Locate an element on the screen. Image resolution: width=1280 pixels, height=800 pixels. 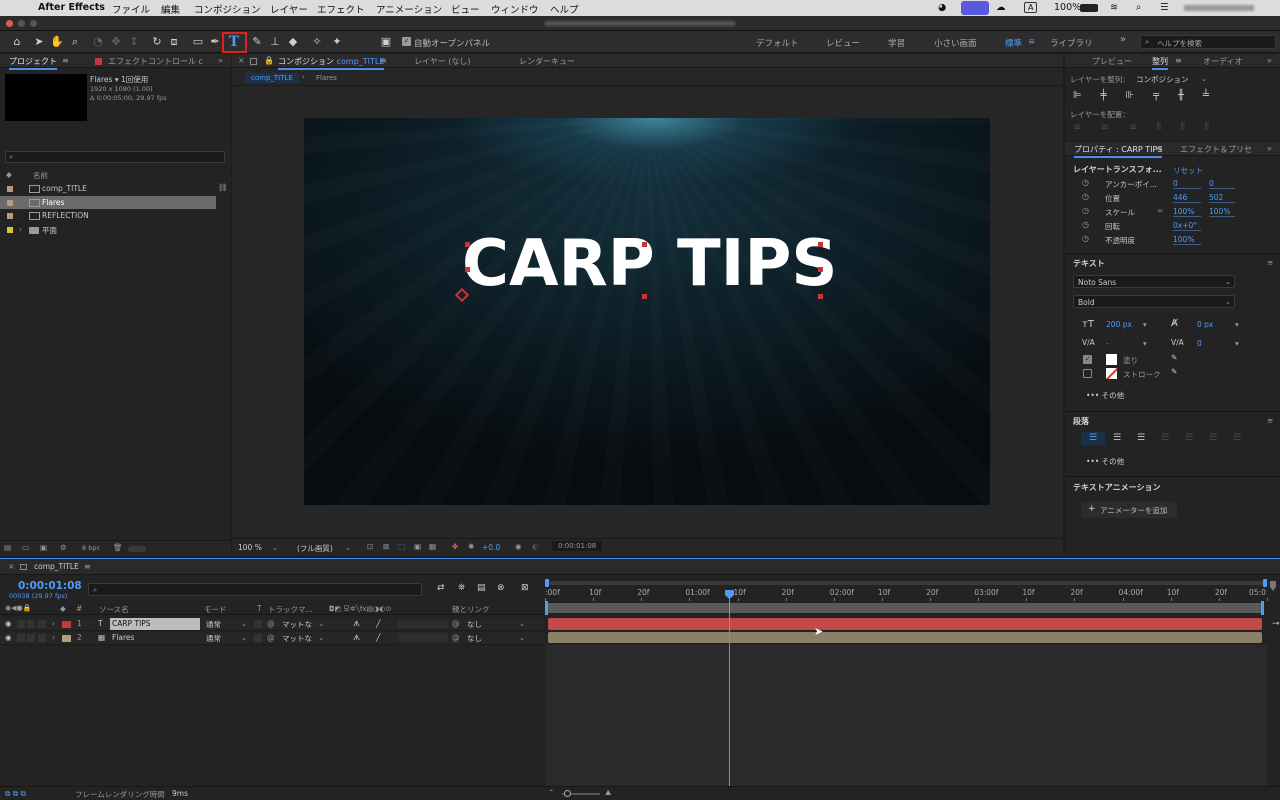
menu-layer: レイヤー is located at coordinates (289, 9).